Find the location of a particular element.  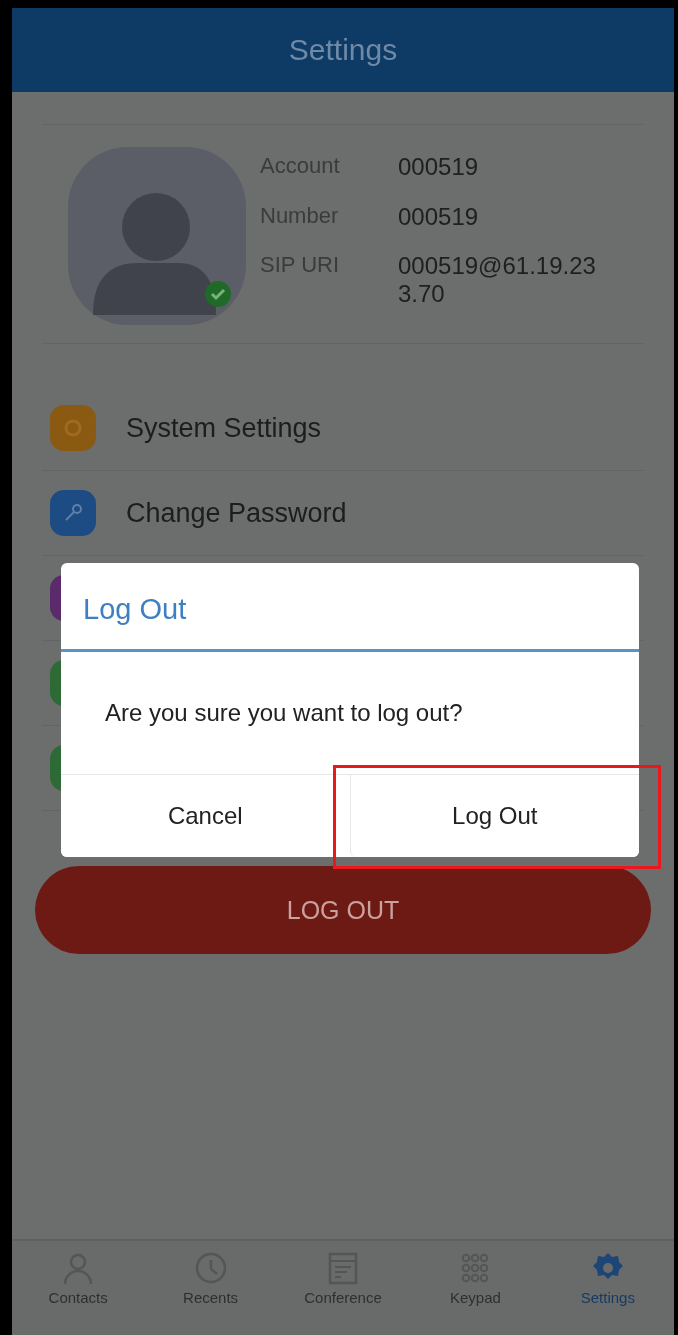

tab: Contacts is located at coordinates (78, 1288).